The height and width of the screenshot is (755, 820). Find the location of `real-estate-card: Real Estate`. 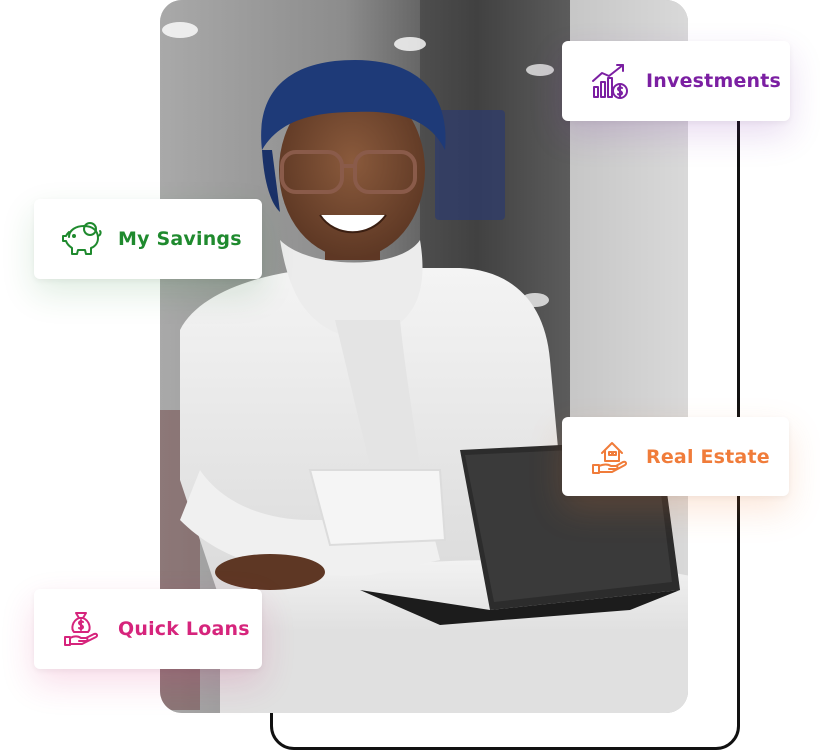

real-estate-card: Real Estate is located at coordinates (675, 456).